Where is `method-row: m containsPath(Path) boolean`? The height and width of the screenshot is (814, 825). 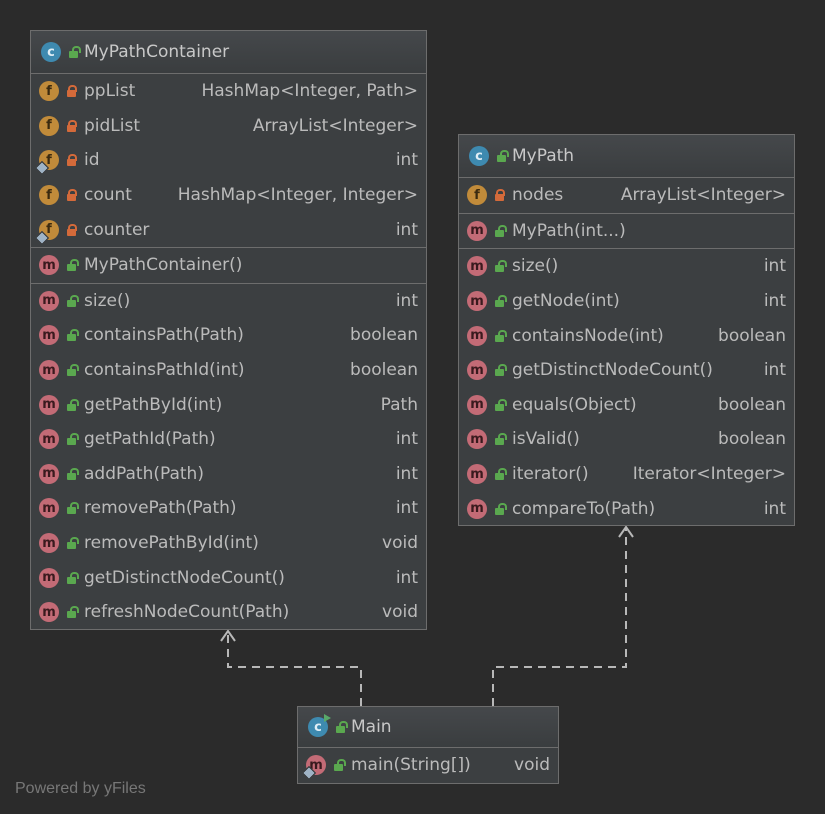 method-row: m containsPath(Path) boolean is located at coordinates (228, 335).